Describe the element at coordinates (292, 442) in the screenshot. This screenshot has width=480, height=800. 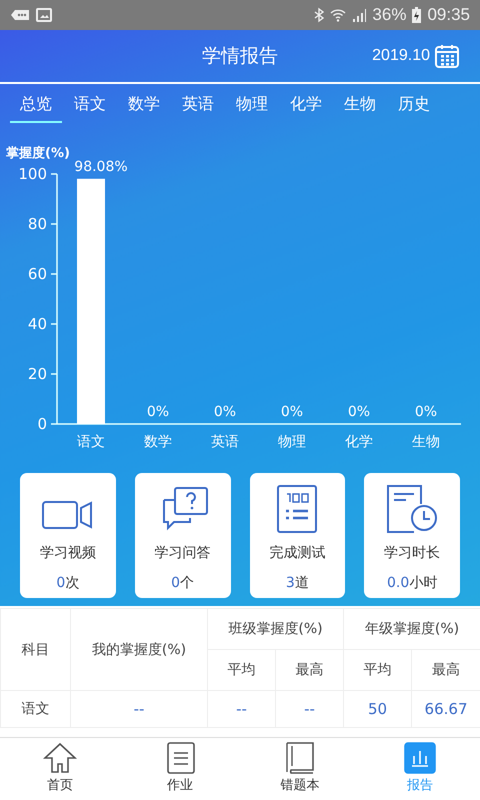
I see `category-label: 物理` at that location.